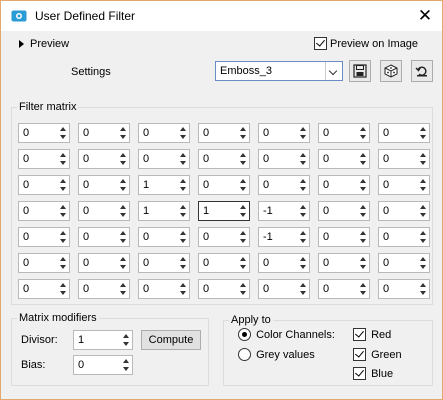 This screenshot has height=400, width=443. What do you see at coordinates (164, 185) in the screenshot?
I see `matrix-cell-r3-c3: 1` at bounding box center [164, 185].